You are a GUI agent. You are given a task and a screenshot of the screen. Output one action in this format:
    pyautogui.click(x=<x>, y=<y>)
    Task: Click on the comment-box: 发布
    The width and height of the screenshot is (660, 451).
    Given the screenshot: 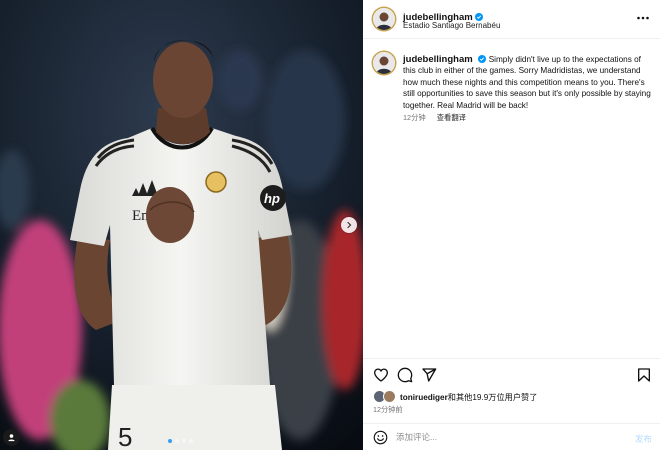 What is the action you would take?
    pyautogui.click(x=511, y=437)
    